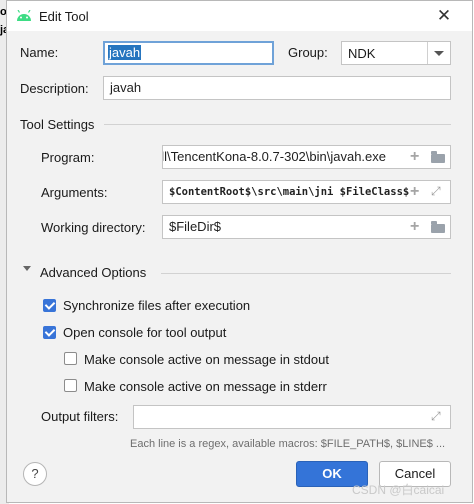 The width and height of the screenshot is (474, 504). Describe the element at coordinates (292, 417) in the screenshot. I see `output-filters-field` at that location.